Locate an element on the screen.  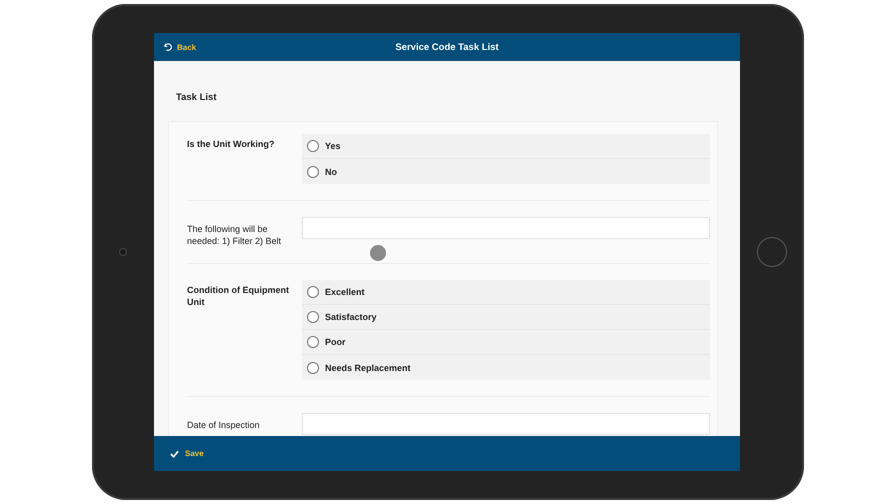
field-label: Date of Inspection is located at coordinates (224, 425).